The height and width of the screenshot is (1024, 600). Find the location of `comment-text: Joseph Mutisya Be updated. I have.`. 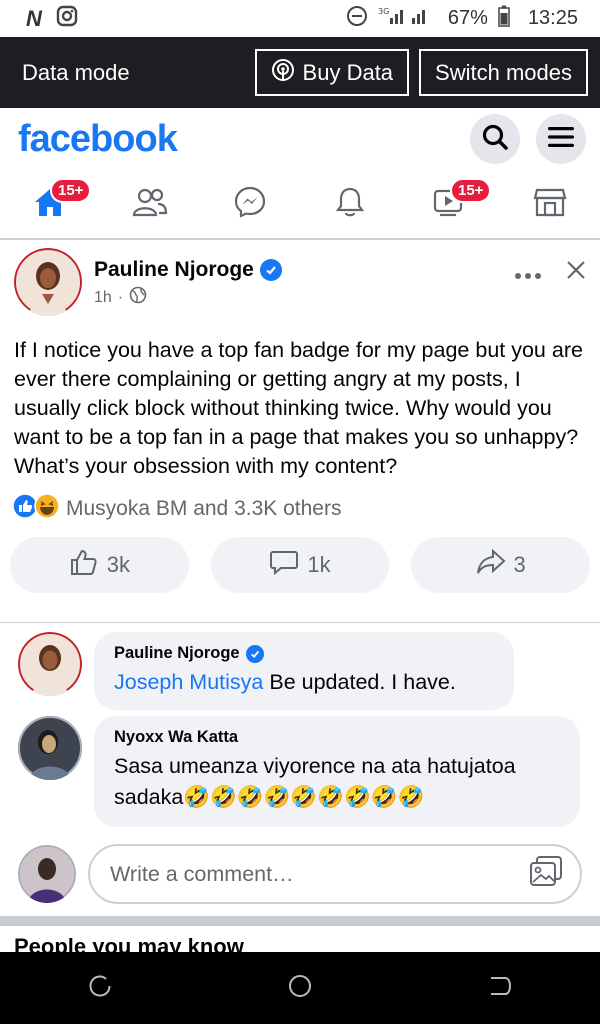

comment-text: Joseph Mutisya Be updated. I have. is located at coordinates (304, 682).